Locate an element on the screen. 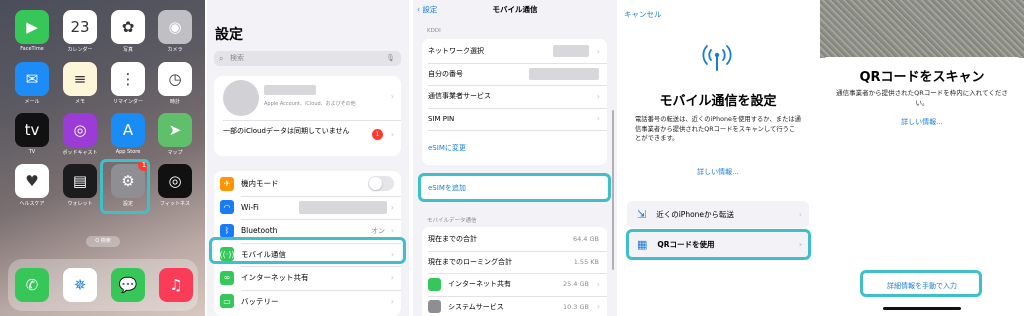 This screenshot has width=1024, height=316. esim-add-card: eSIMを追加 is located at coordinates (514, 187).